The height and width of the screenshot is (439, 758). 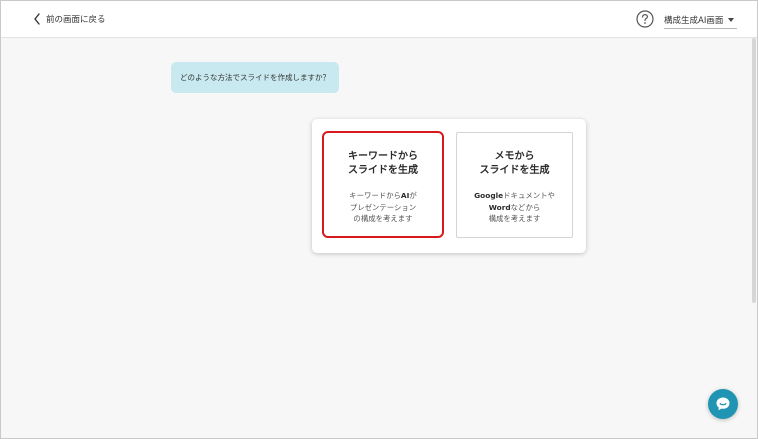 I want to click on mode-select: 構成生成AI画面, so click(x=700, y=20).